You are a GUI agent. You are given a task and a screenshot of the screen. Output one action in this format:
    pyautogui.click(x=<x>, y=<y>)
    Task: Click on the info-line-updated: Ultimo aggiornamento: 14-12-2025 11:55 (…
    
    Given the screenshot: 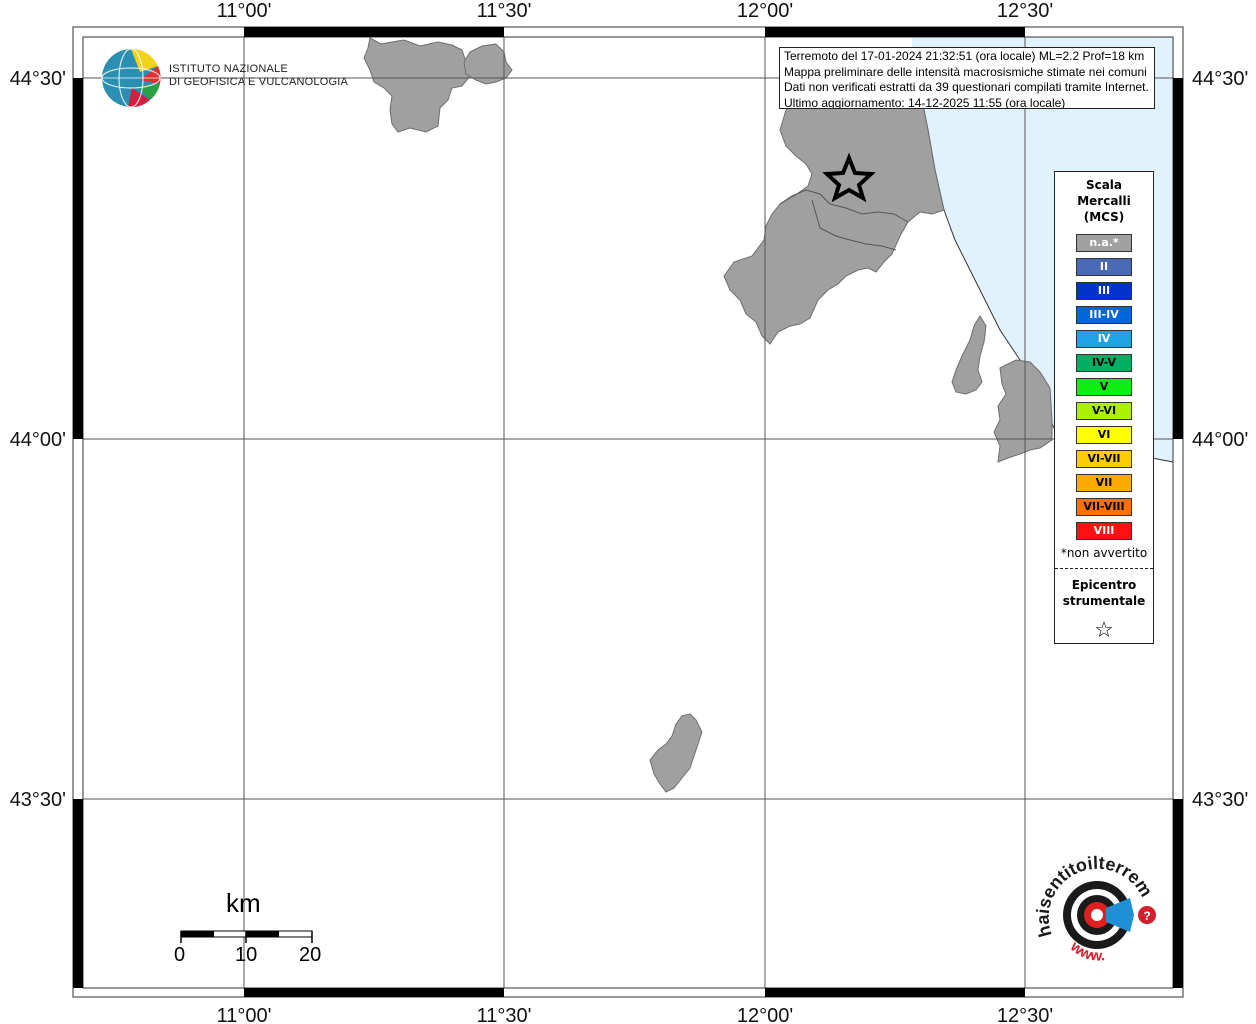 What is the action you would take?
    pyautogui.click(x=925, y=102)
    